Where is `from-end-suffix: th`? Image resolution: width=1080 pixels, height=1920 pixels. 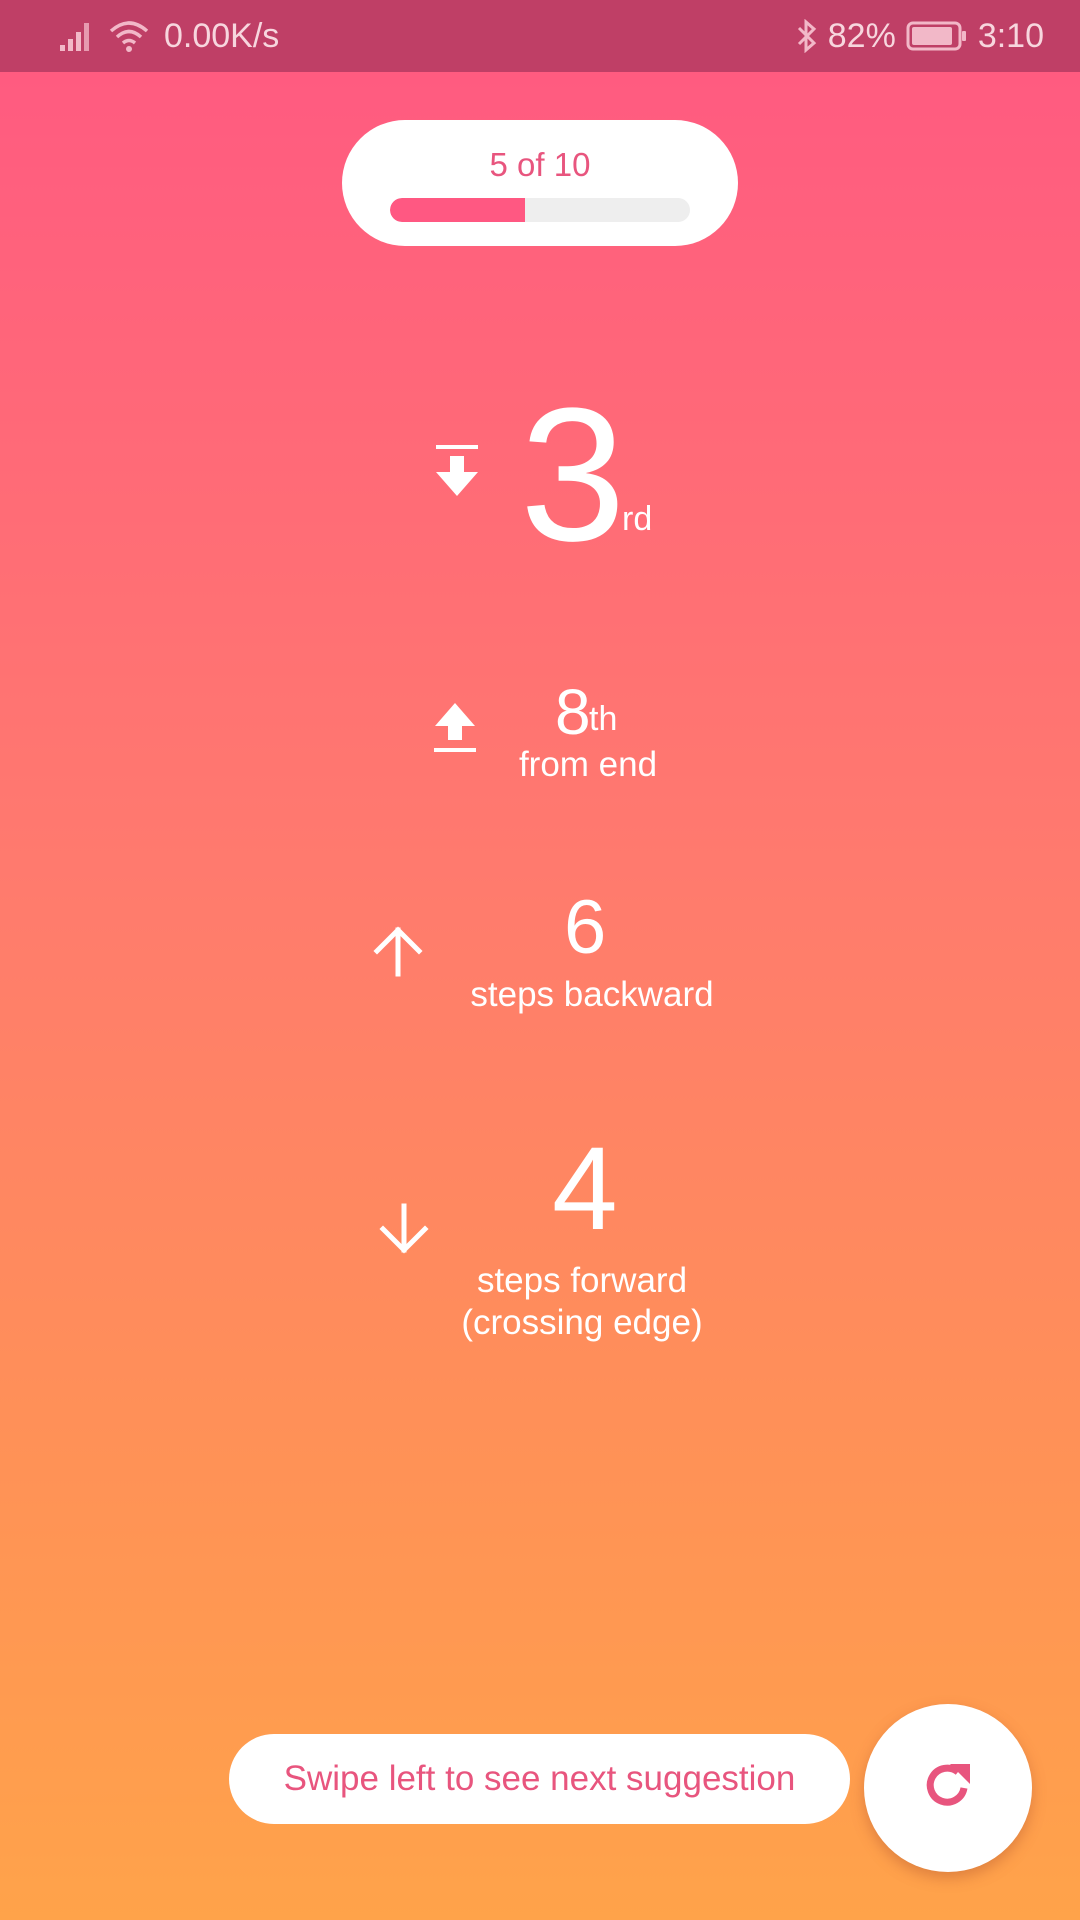
from-end-suffix: th is located at coordinates (603, 719).